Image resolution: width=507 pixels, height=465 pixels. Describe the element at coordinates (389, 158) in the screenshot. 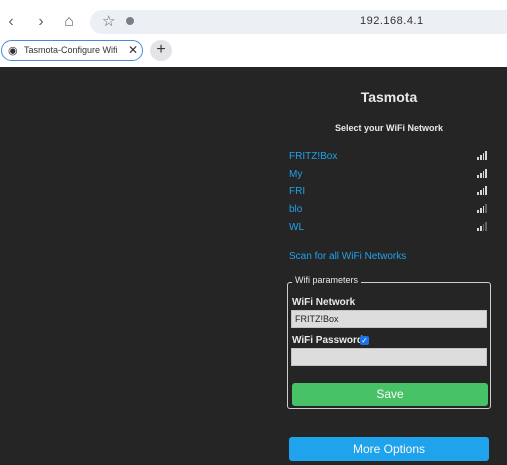

I see `network-item: FRITZ!Box` at that location.